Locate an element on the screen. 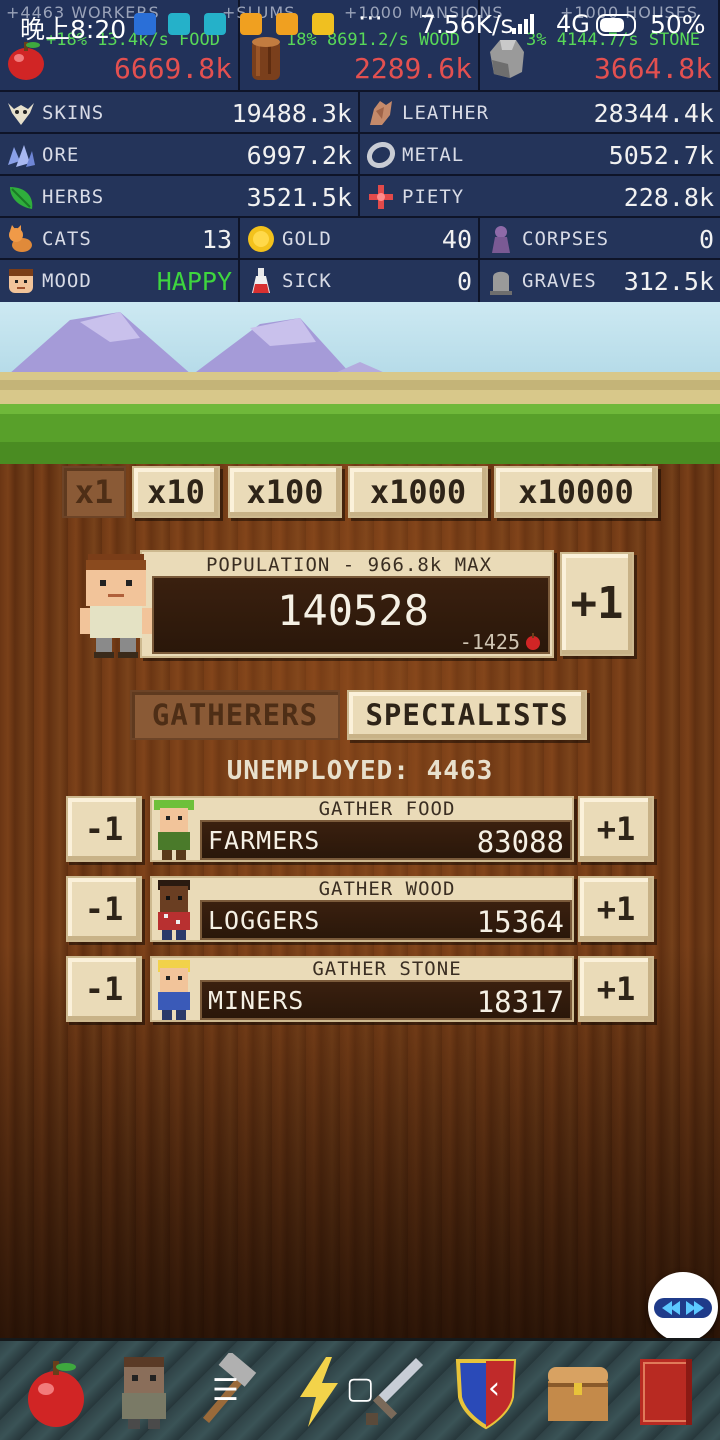  remove-logger-button: -1 is located at coordinates (104, 909).